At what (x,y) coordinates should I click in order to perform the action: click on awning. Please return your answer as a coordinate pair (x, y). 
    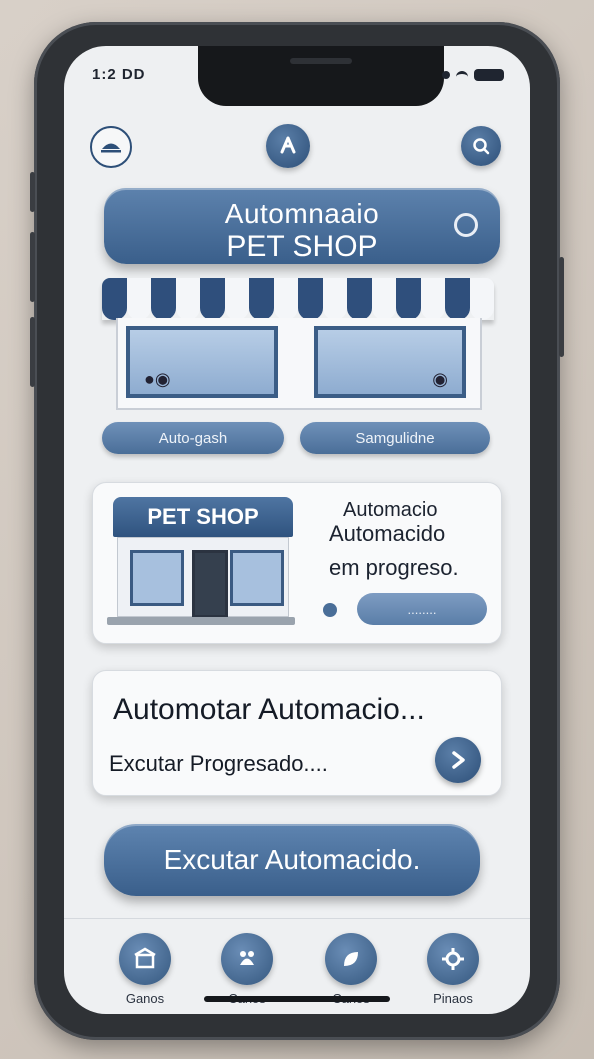
    Looking at the image, I should click on (298, 299).